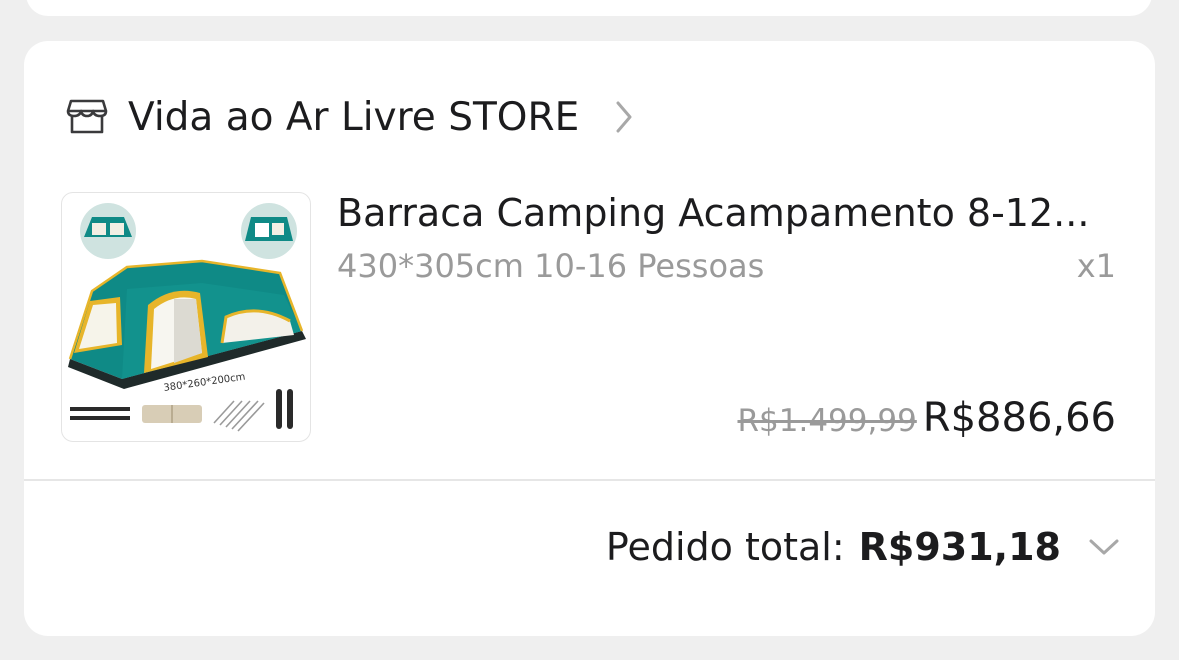 The image size is (1179, 660). I want to click on store-icon, so click(87, 117).